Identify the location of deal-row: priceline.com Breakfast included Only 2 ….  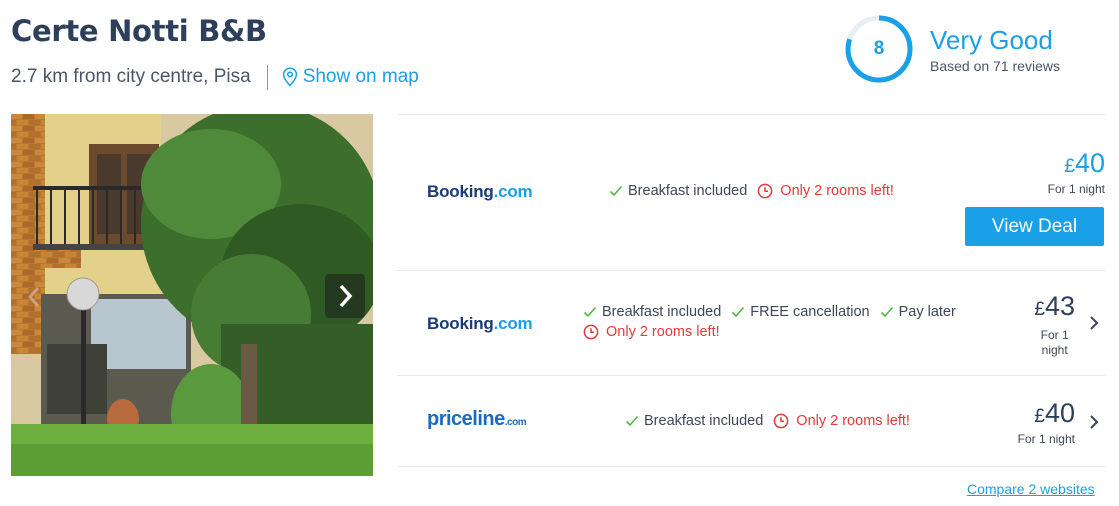
(751, 421).